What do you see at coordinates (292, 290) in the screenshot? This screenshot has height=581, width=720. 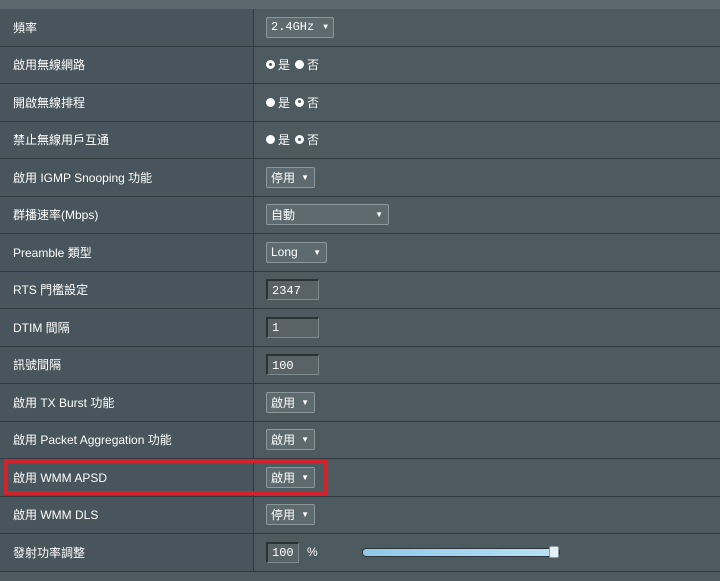 I see `rts-threshold-input: 2347` at bounding box center [292, 290].